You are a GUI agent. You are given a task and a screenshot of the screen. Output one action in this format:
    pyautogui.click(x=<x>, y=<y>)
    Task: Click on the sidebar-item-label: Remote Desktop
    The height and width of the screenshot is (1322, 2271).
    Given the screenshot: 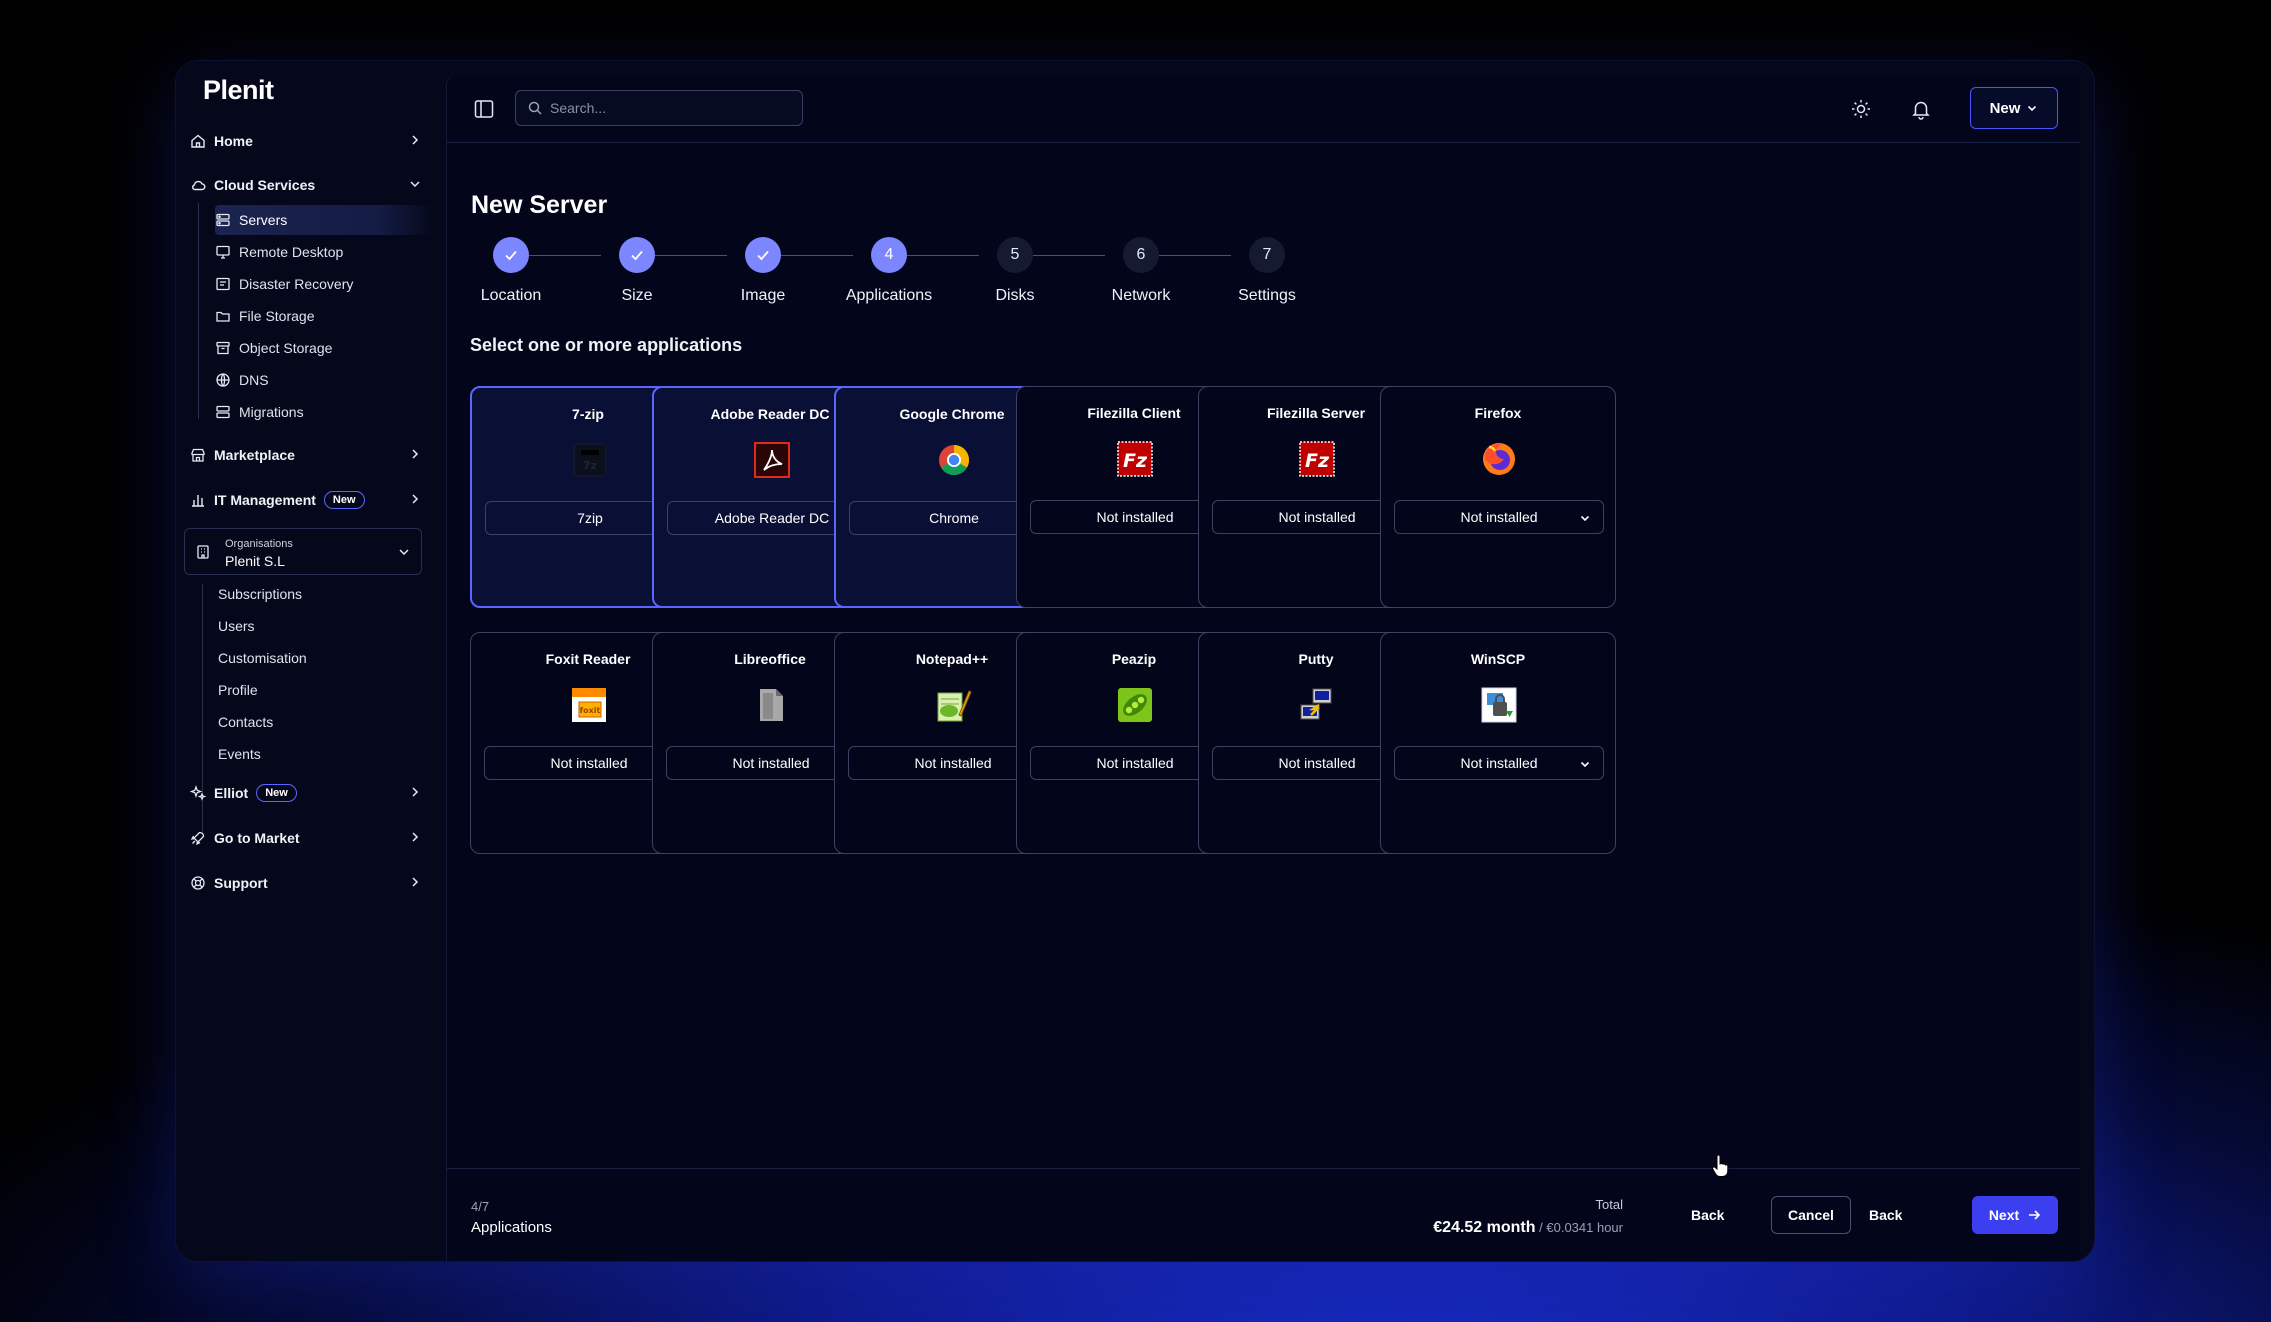 What is the action you would take?
    pyautogui.click(x=291, y=252)
    